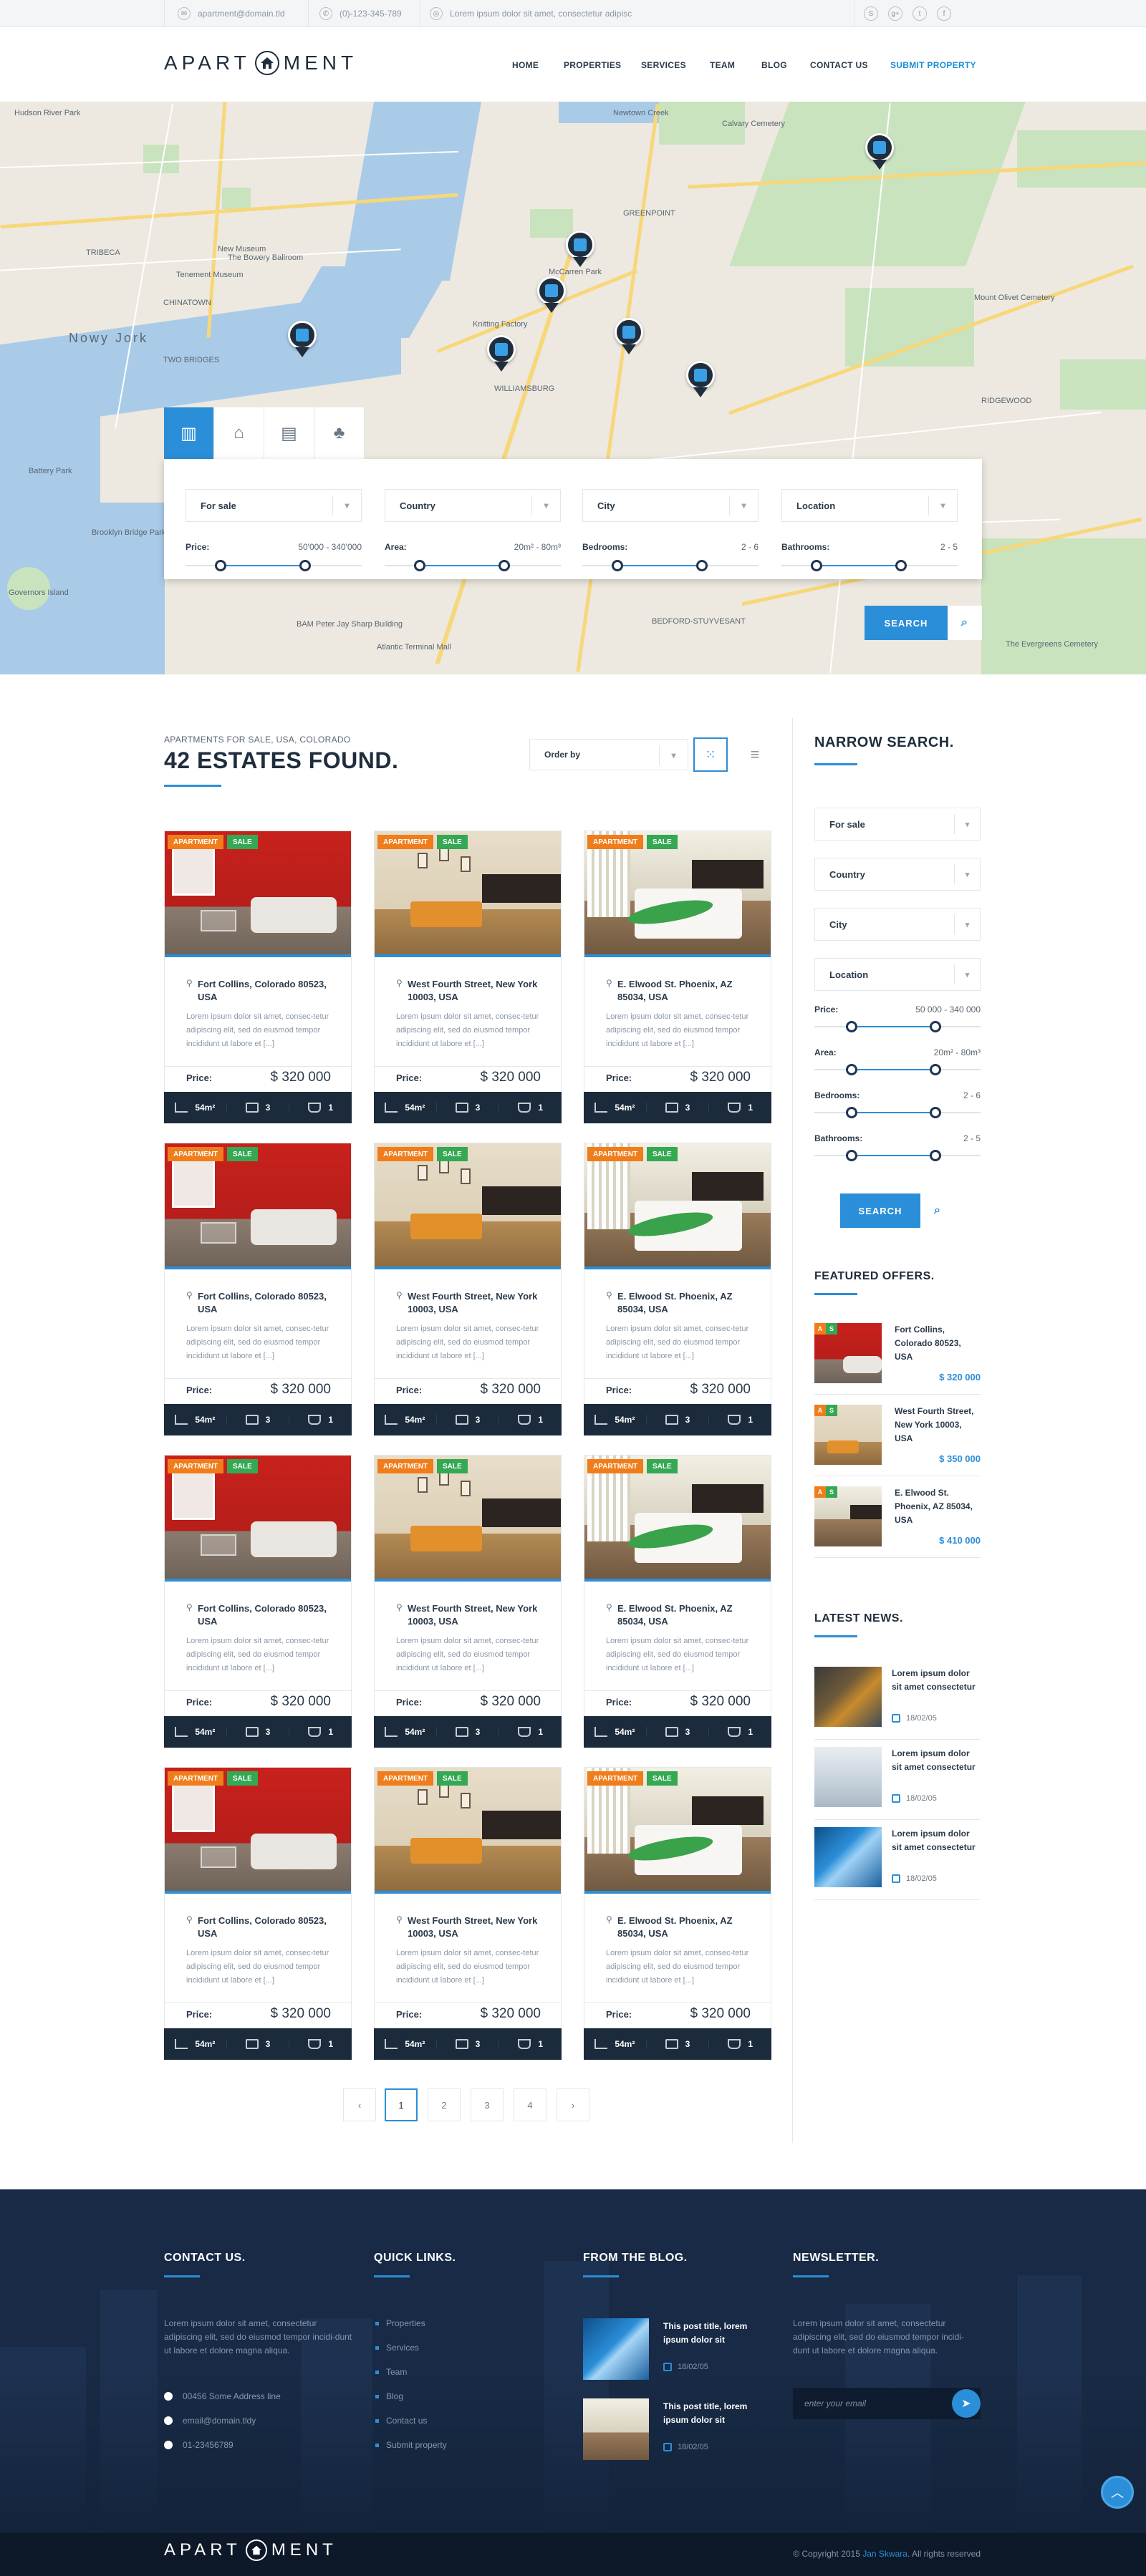 The width and height of the screenshot is (1146, 2576). I want to click on price-slider, so click(274, 565).